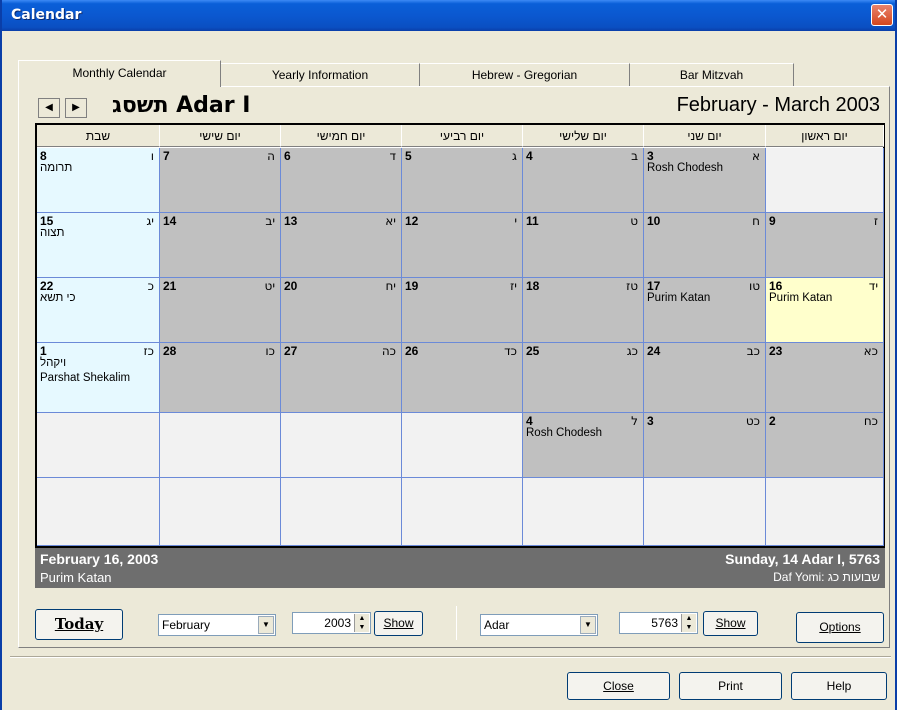 The image size is (897, 710). What do you see at coordinates (583, 180) in the screenshot?
I see `day-cell: 4ב` at bounding box center [583, 180].